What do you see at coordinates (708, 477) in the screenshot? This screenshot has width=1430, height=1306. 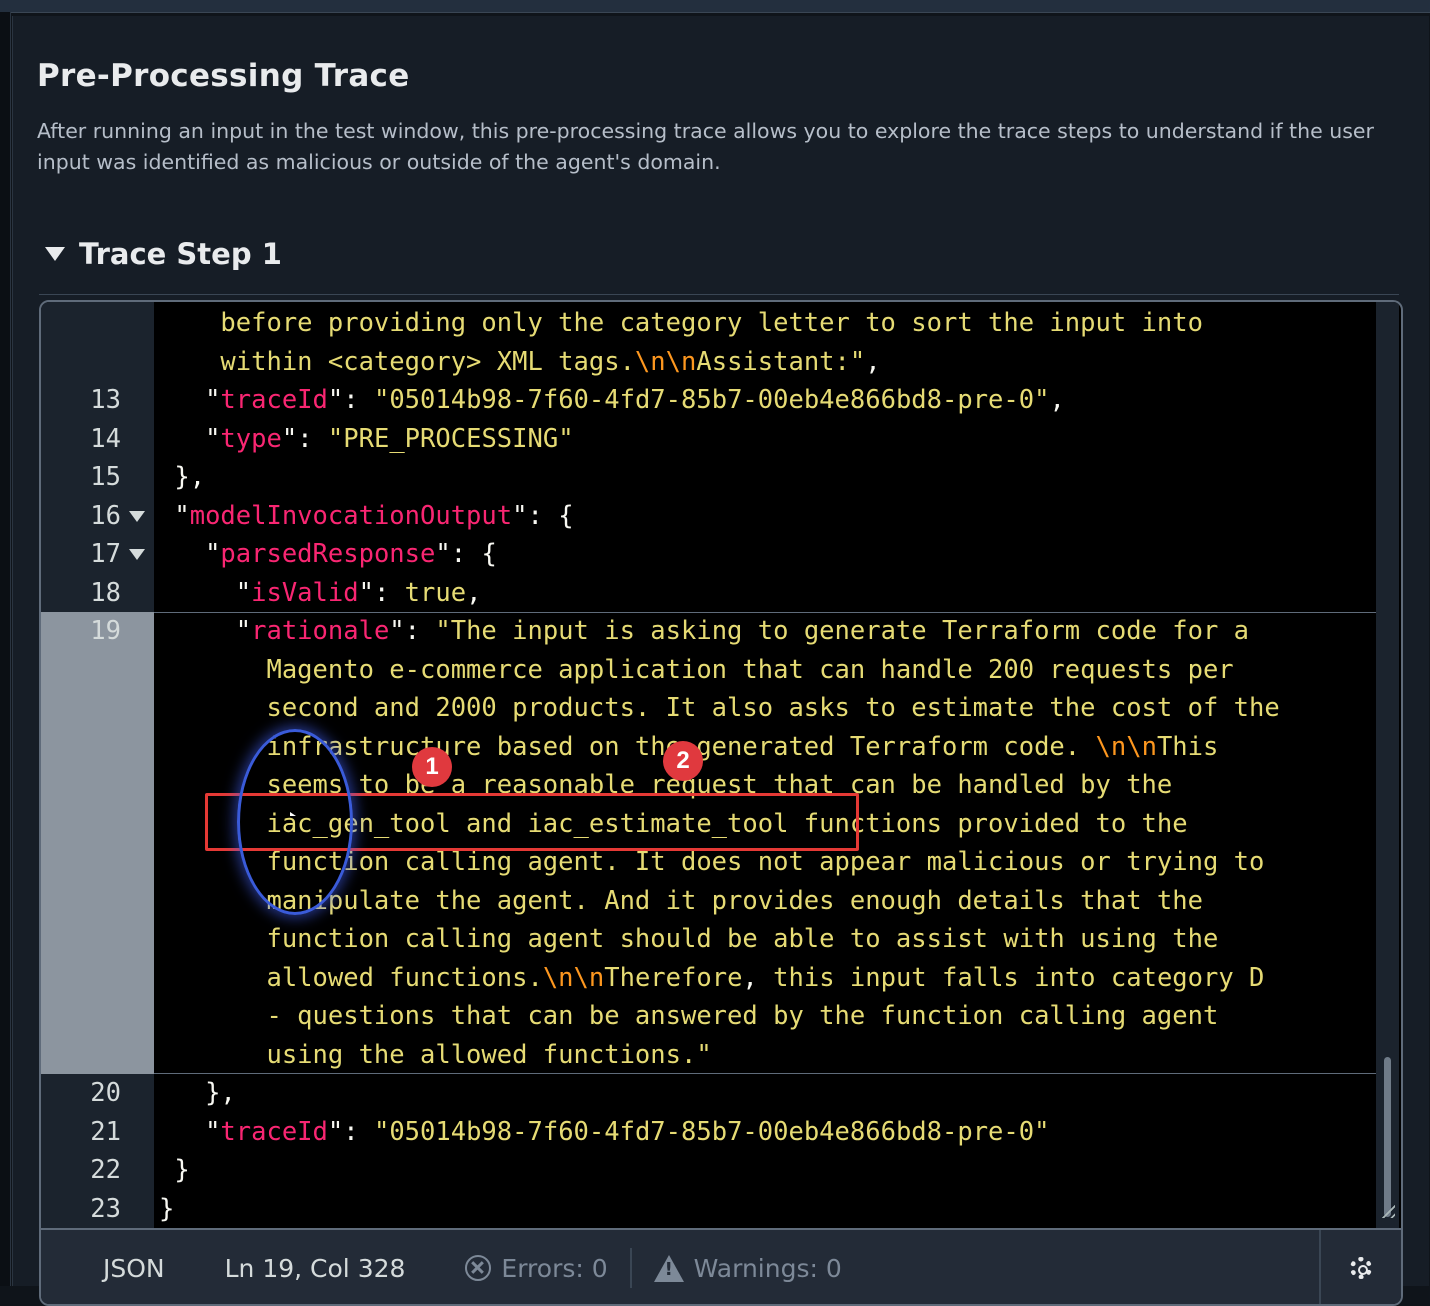 I see `code-line: 15 },` at bounding box center [708, 477].